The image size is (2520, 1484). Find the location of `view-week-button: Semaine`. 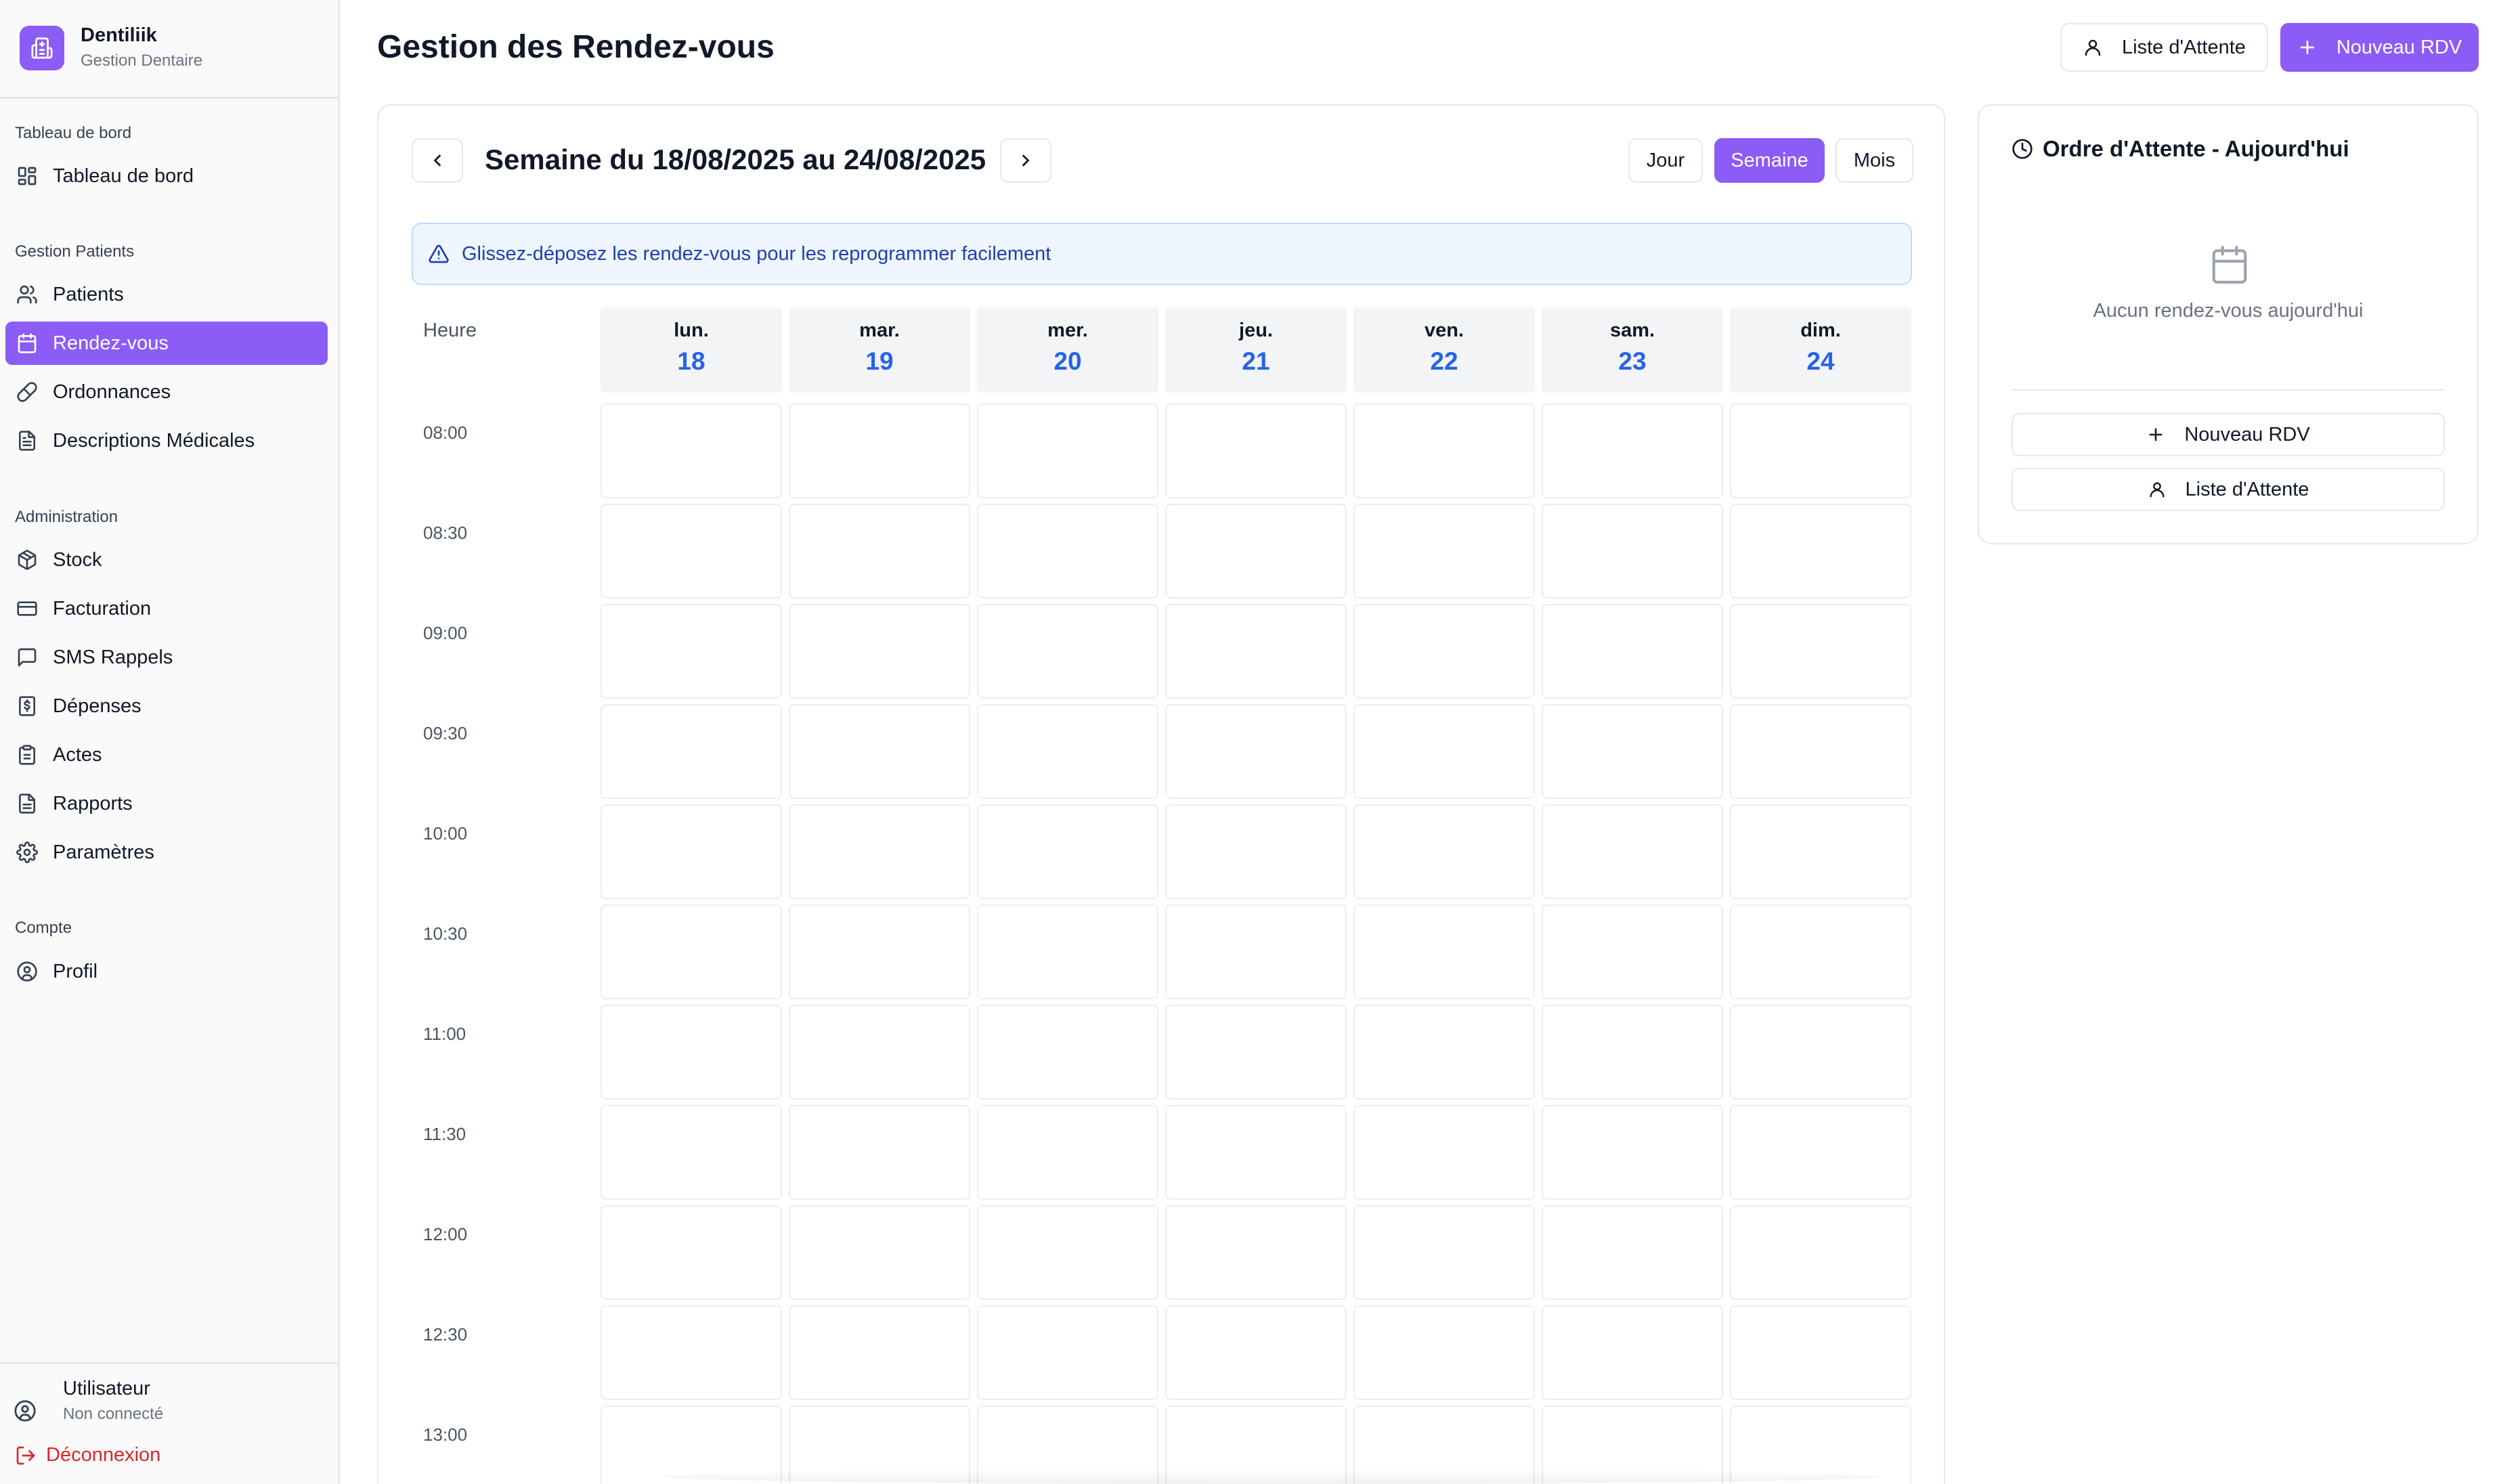

view-week-button: Semaine is located at coordinates (1770, 160).